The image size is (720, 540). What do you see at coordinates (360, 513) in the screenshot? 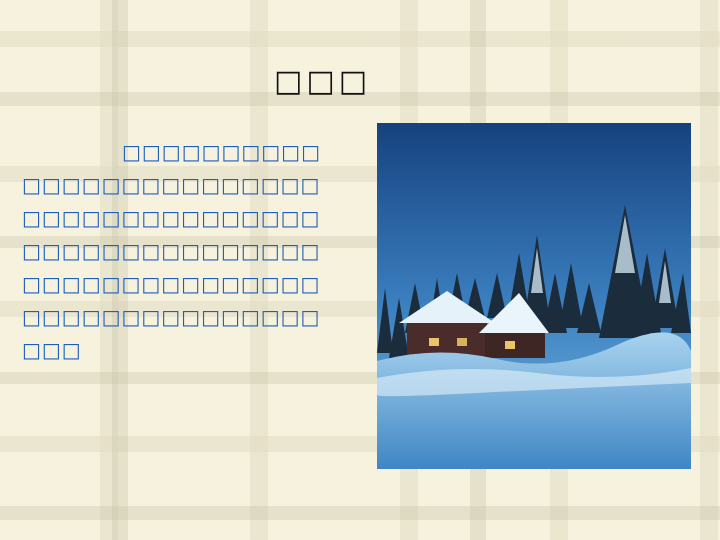
I see `background-stripe` at bounding box center [360, 513].